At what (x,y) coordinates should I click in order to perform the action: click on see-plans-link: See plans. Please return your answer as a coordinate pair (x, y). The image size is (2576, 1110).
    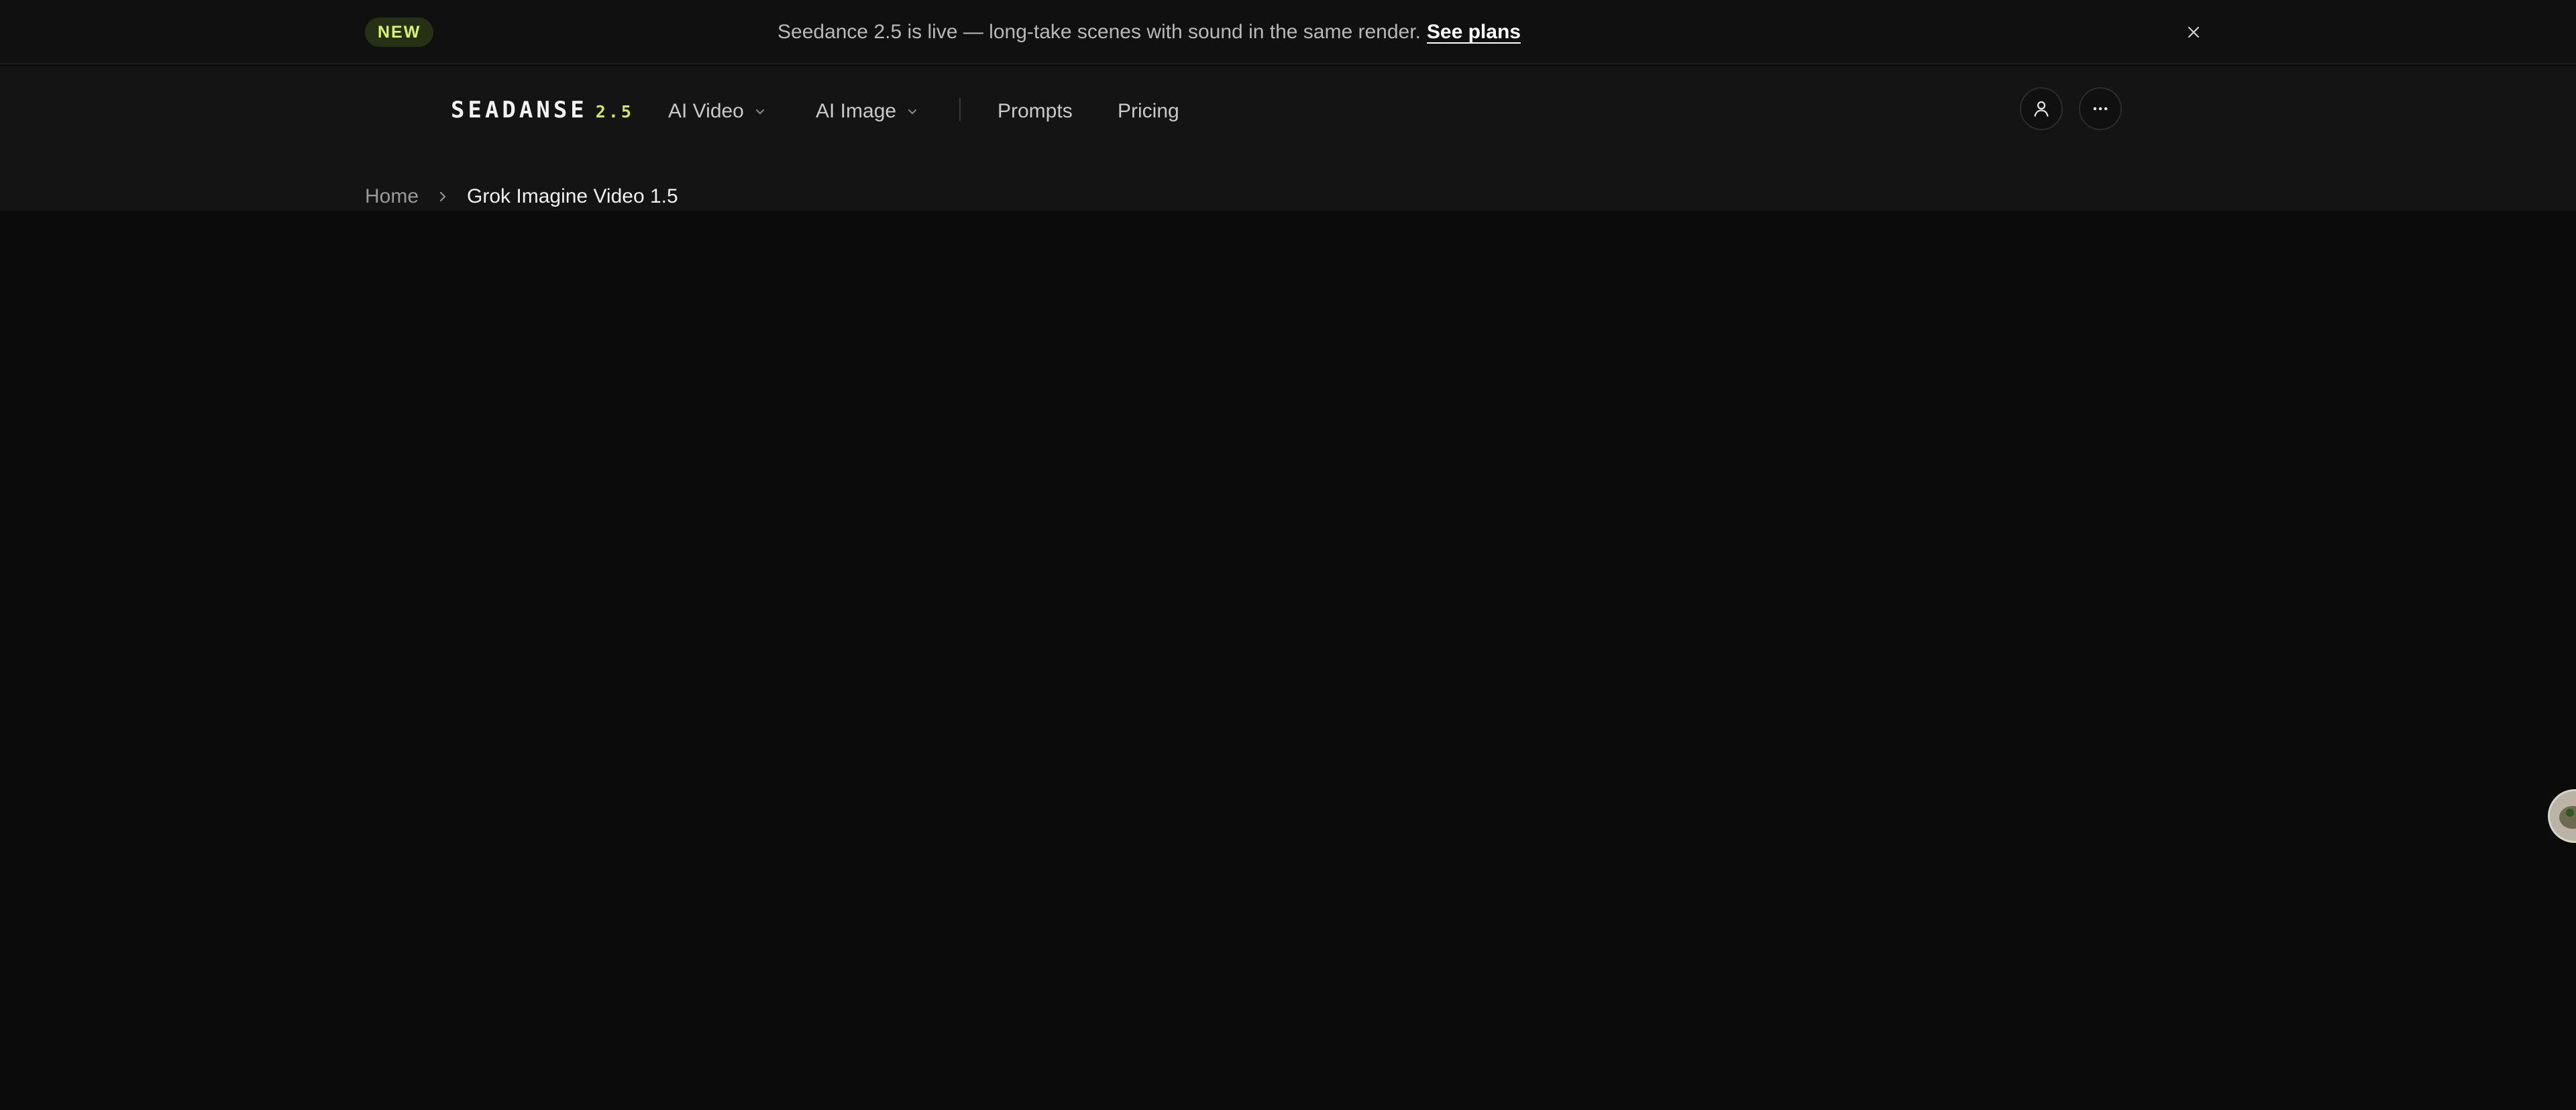
    Looking at the image, I should click on (1474, 32).